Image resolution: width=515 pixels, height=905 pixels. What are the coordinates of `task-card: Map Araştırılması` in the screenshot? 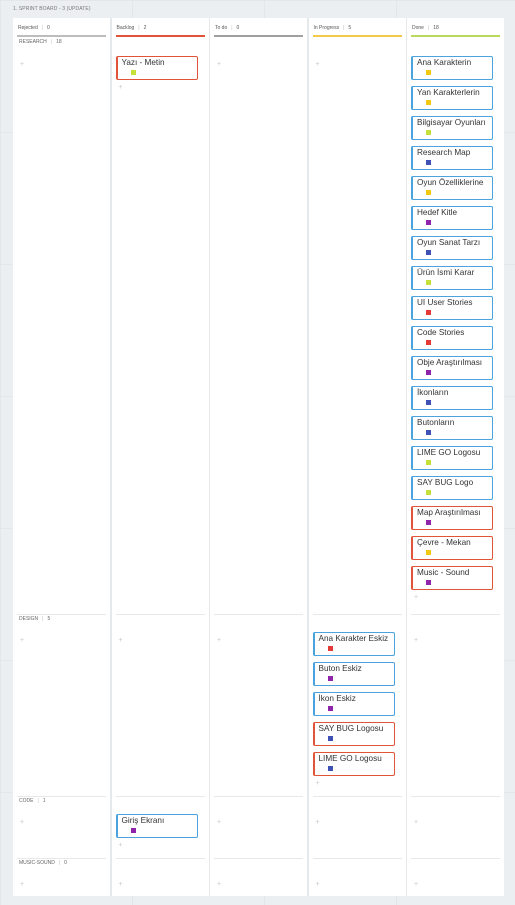 It's located at (452, 518).